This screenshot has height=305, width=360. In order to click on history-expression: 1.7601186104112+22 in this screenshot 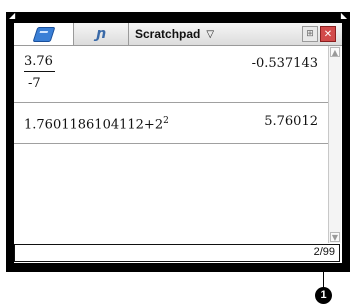, I will do `click(96, 124)`.